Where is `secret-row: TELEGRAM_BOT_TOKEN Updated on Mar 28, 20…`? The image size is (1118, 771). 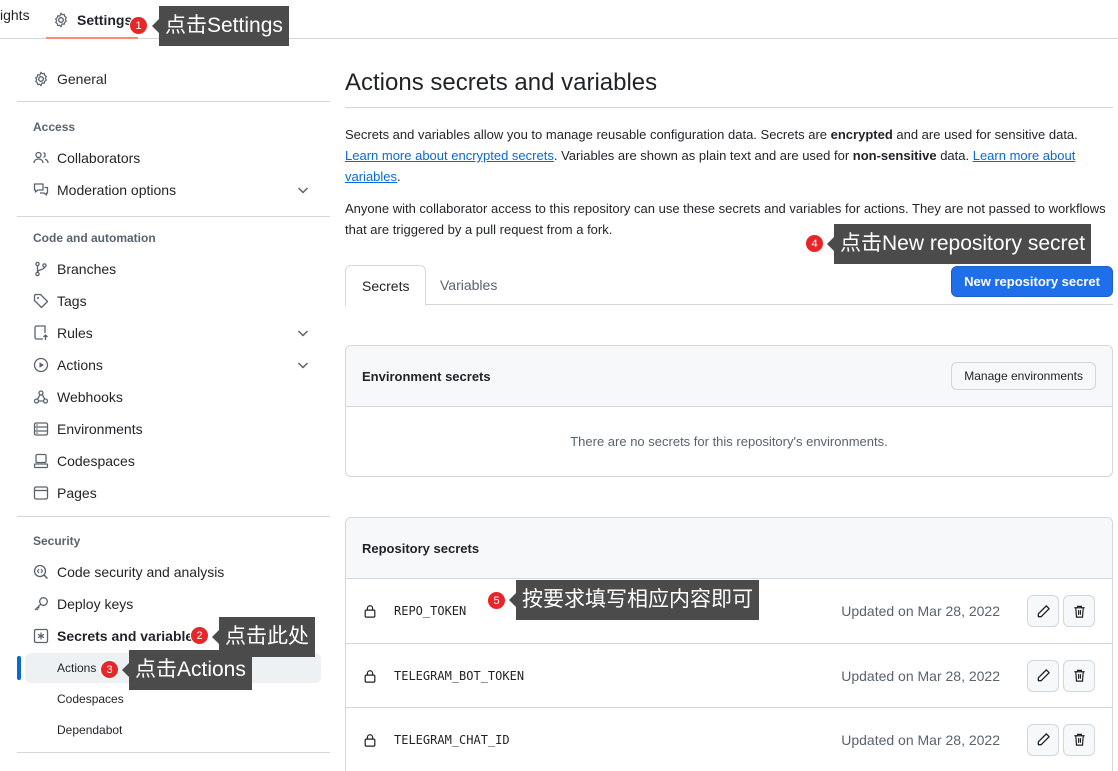 secret-row: TELEGRAM_BOT_TOKEN Updated on Mar 28, 20… is located at coordinates (729, 675).